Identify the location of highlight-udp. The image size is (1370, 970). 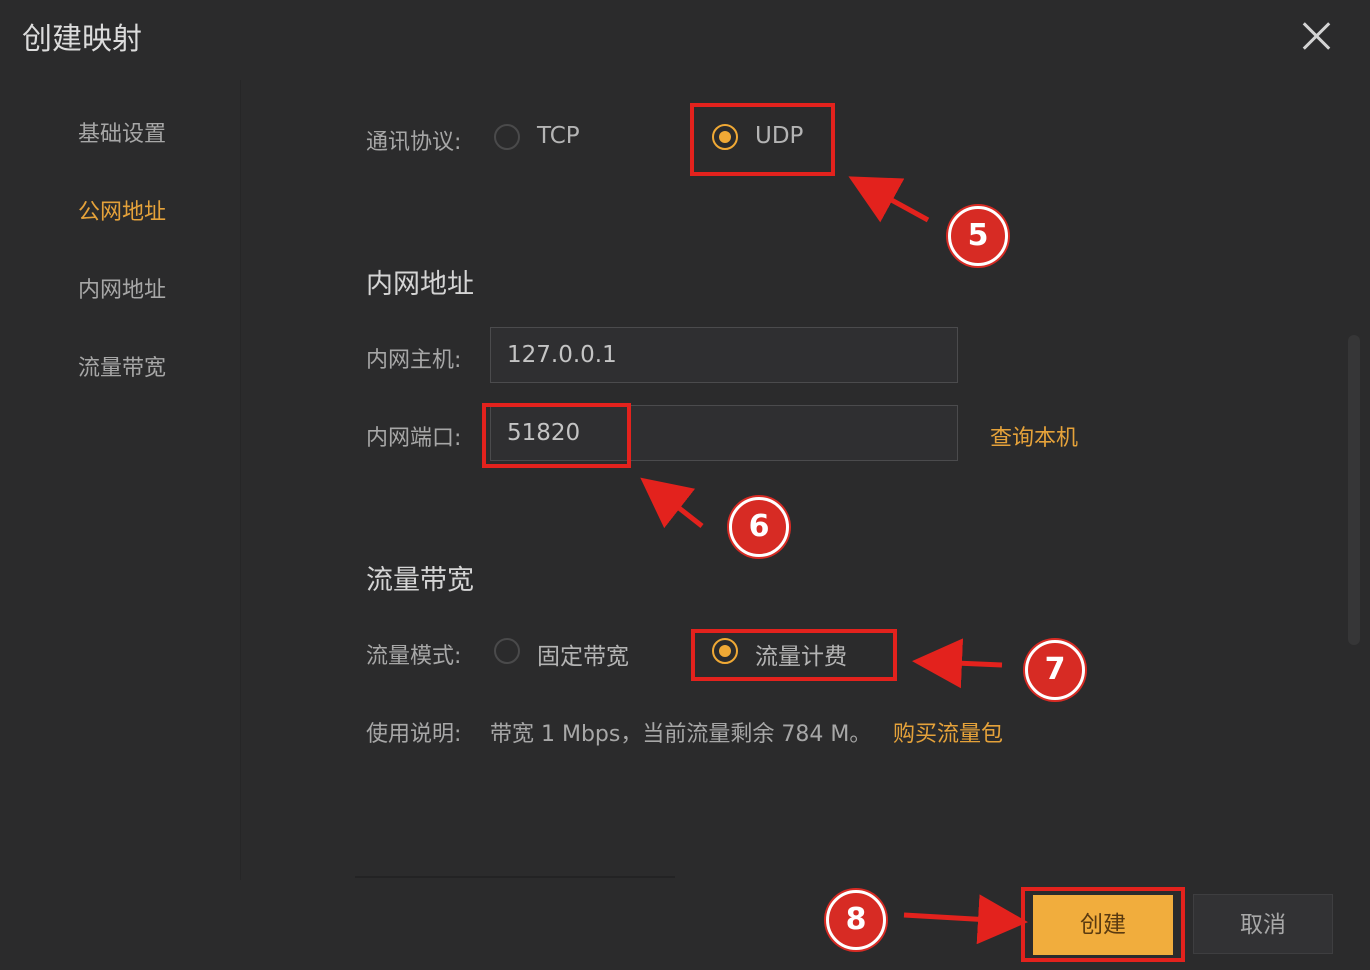
(762, 139).